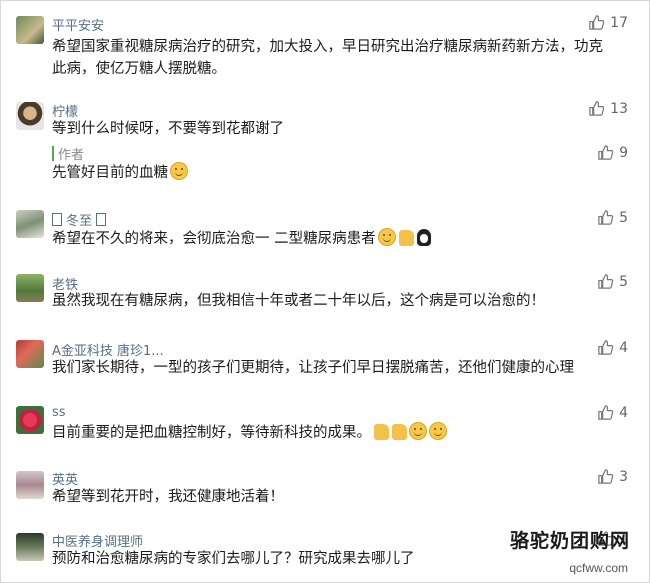 The height and width of the screenshot is (583, 650). I want to click on reply-like-button: 9, so click(612, 152).